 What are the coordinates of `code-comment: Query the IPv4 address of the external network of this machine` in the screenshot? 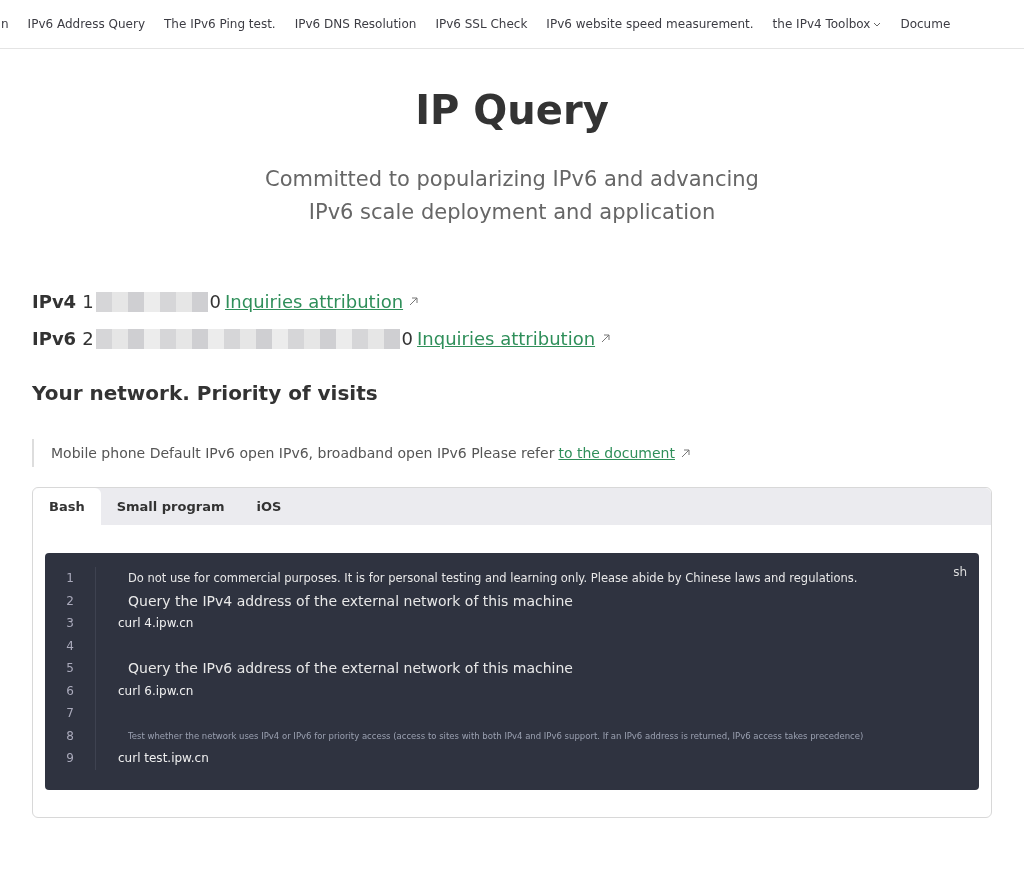 It's located at (350, 600).